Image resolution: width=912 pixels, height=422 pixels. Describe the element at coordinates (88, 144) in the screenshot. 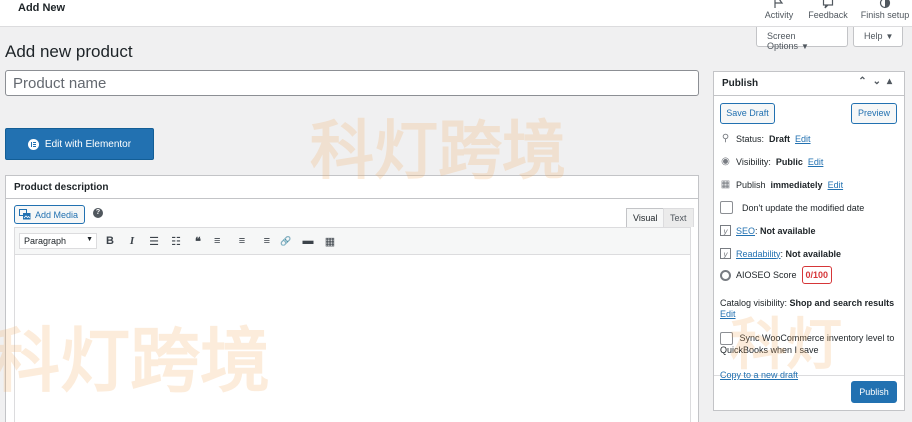

I see `edit-with-elementor-label: Edit with Elementor` at that location.